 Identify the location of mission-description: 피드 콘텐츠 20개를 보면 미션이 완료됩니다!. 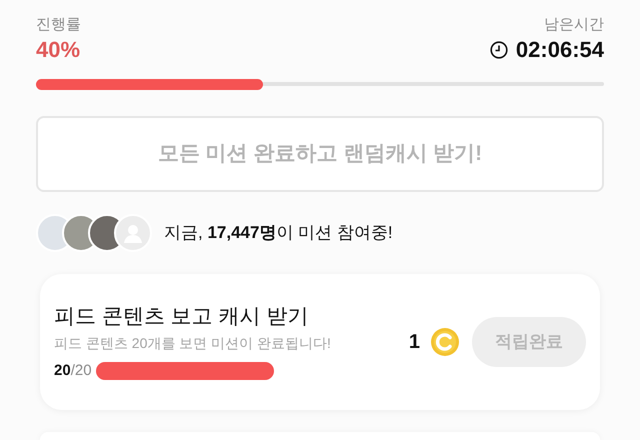
(193, 343).